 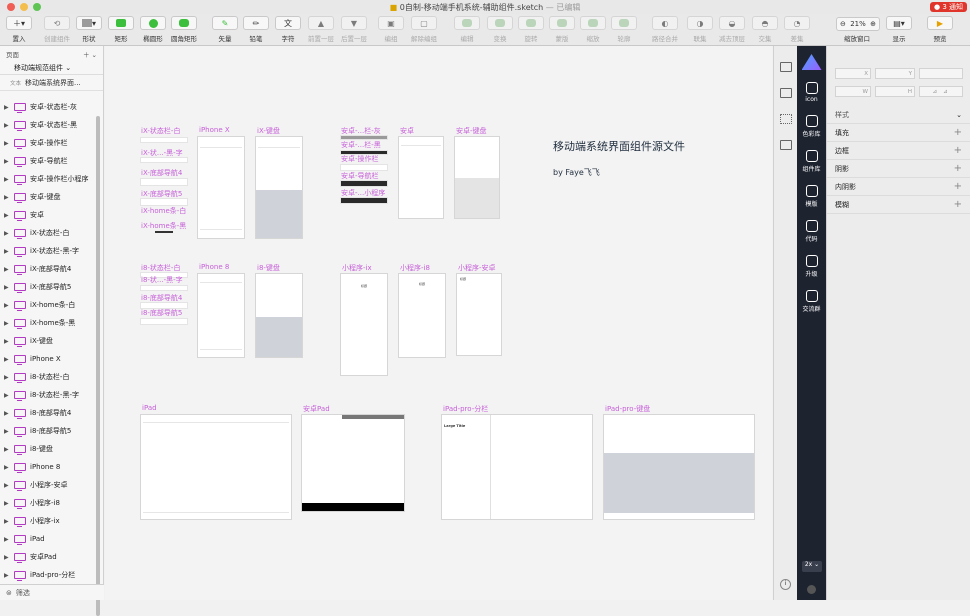 I want to click on artboard-ix-status-black, so click(x=164, y=160).